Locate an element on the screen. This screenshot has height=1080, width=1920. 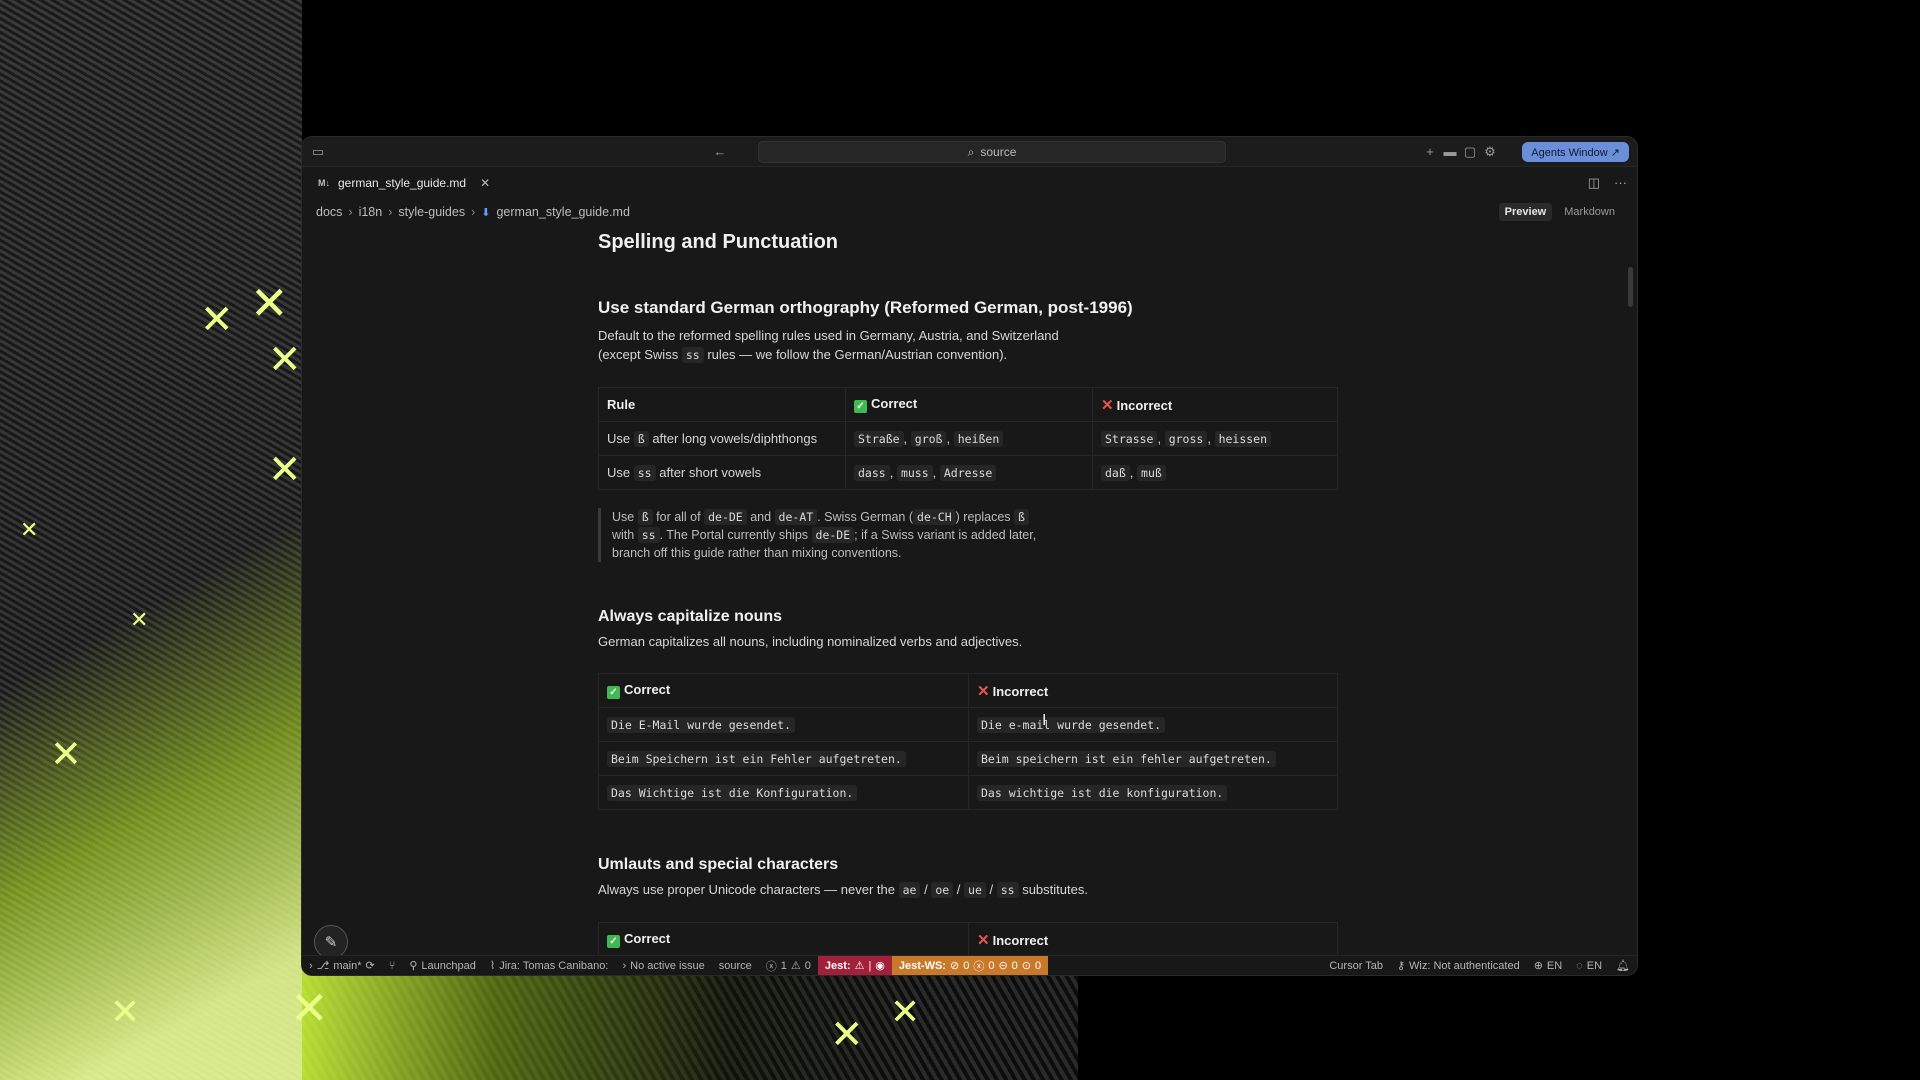
table-header-row: ✓ Correct ✕ Incorrect is located at coordinates (968, 939).